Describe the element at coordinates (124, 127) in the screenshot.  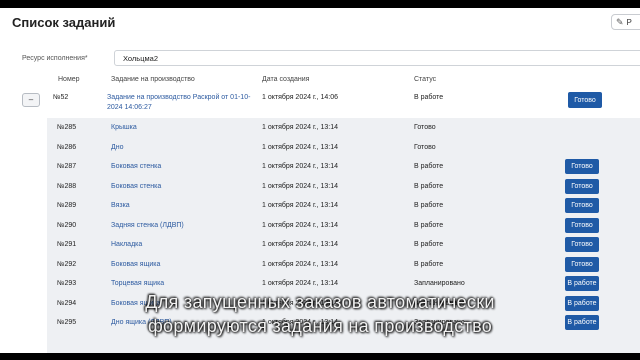
I see `row-task-link: Крышка` at that location.